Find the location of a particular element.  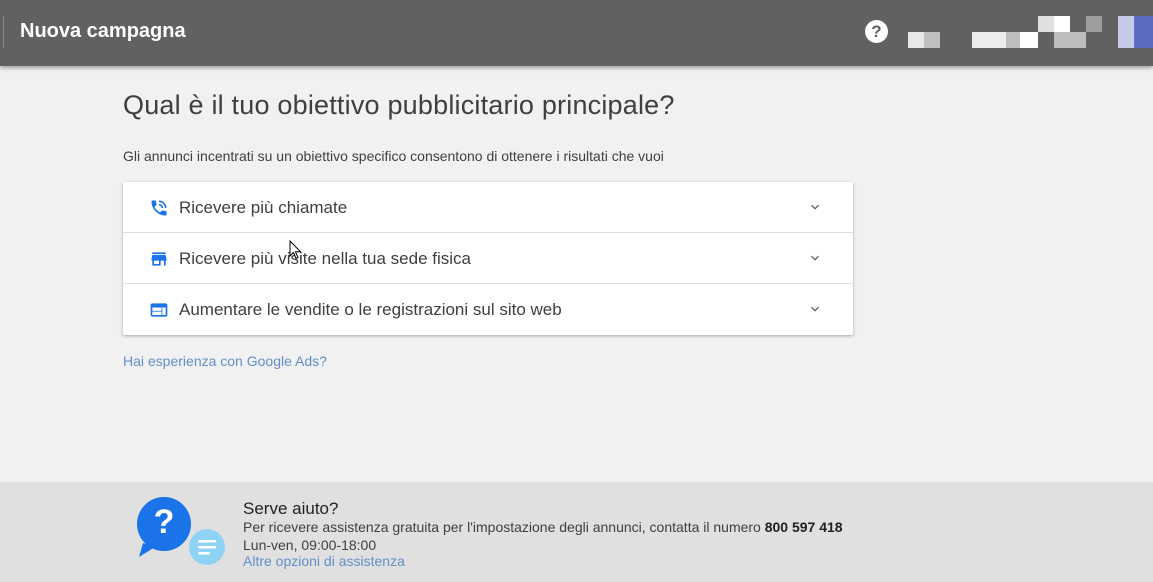

help-phone-number: 800 597 418 is located at coordinates (803, 527).